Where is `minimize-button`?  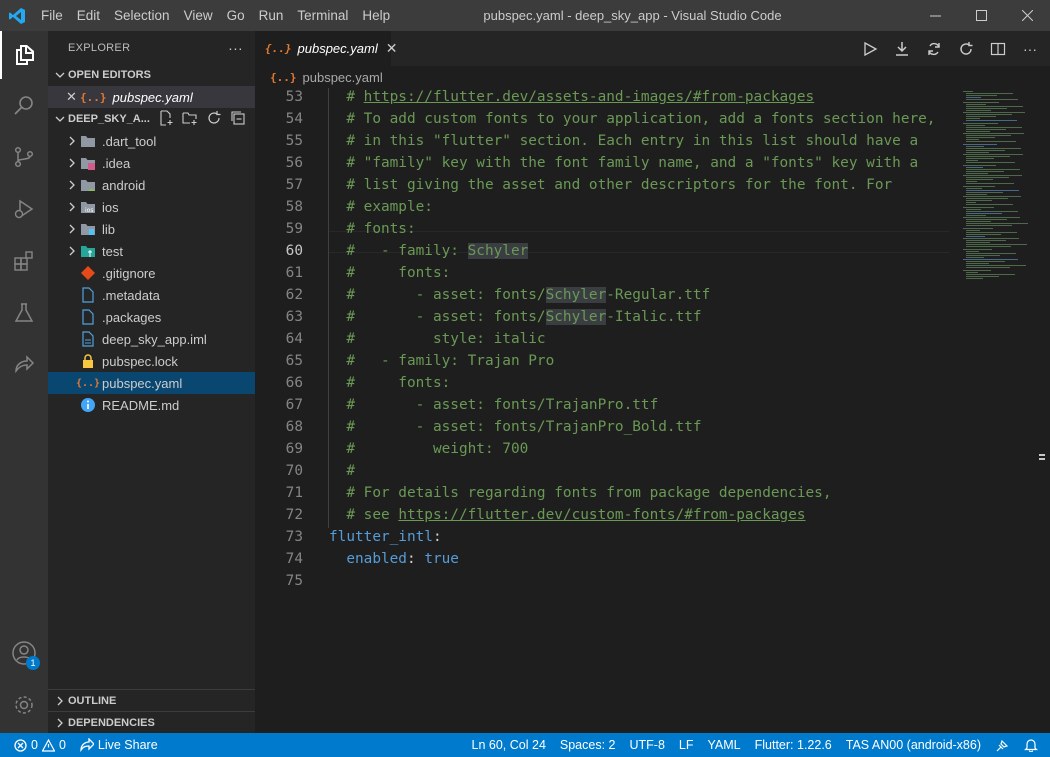 minimize-button is located at coordinates (935, 15).